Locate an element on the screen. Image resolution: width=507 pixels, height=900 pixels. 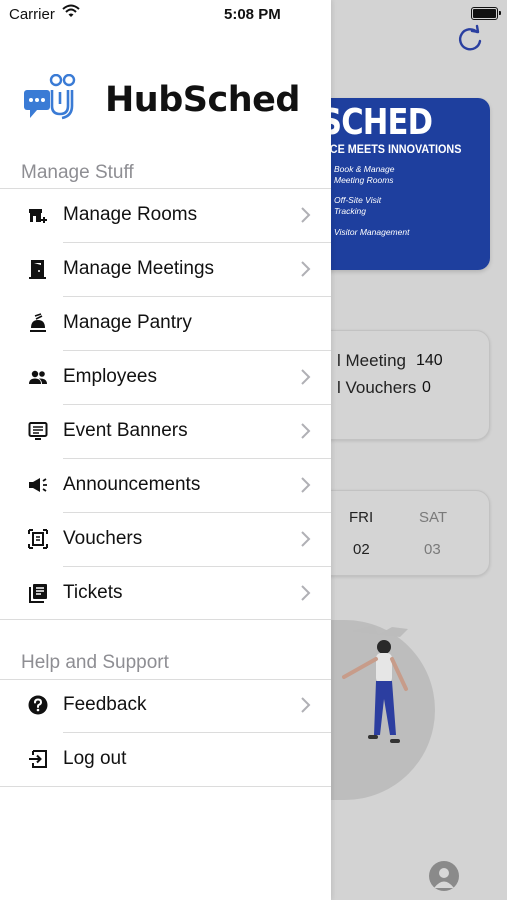
profile-icon is located at coordinates (444, 876).